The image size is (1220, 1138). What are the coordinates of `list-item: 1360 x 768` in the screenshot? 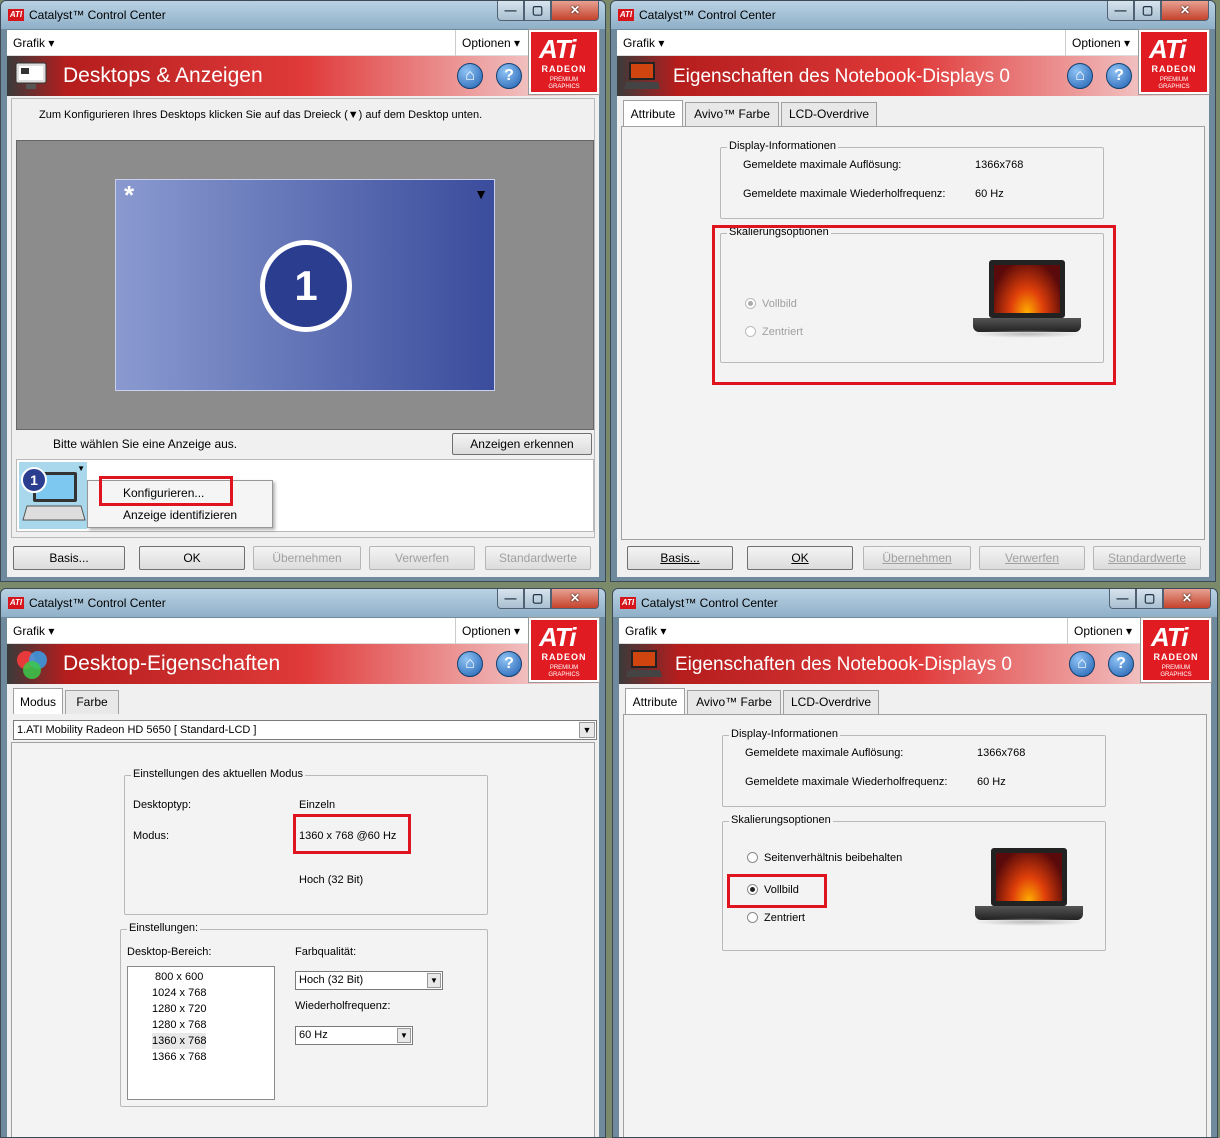 It's located at (179, 1041).